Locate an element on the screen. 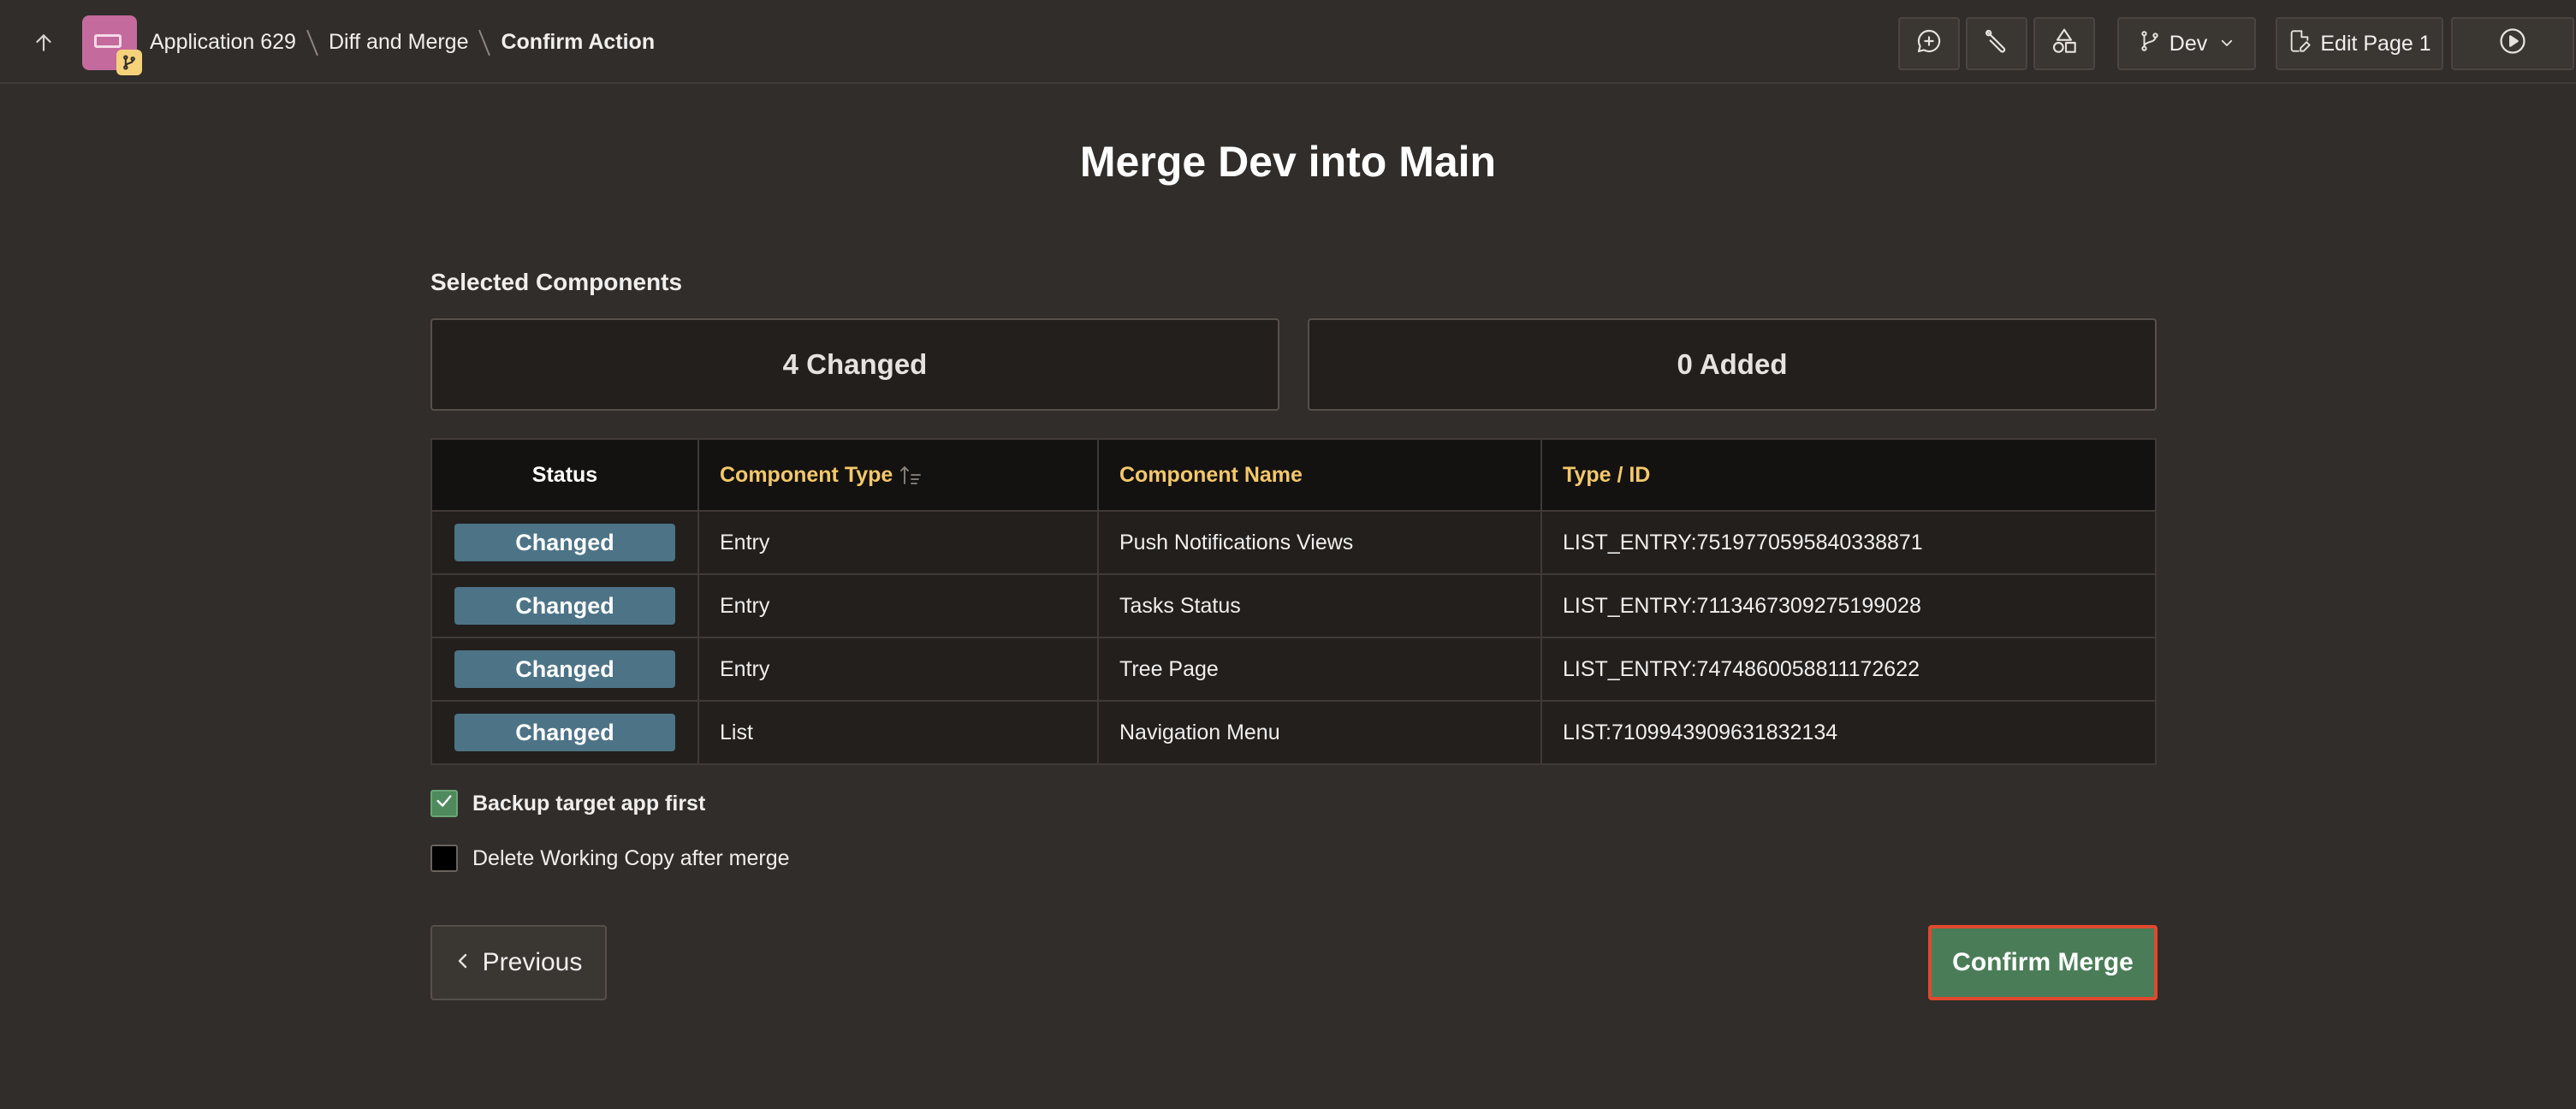 This screenshot has height=1109, width=2576. type-id-cell: LIST_ENTRY:7113467309275199028 is located at coordinates (1847, 606).